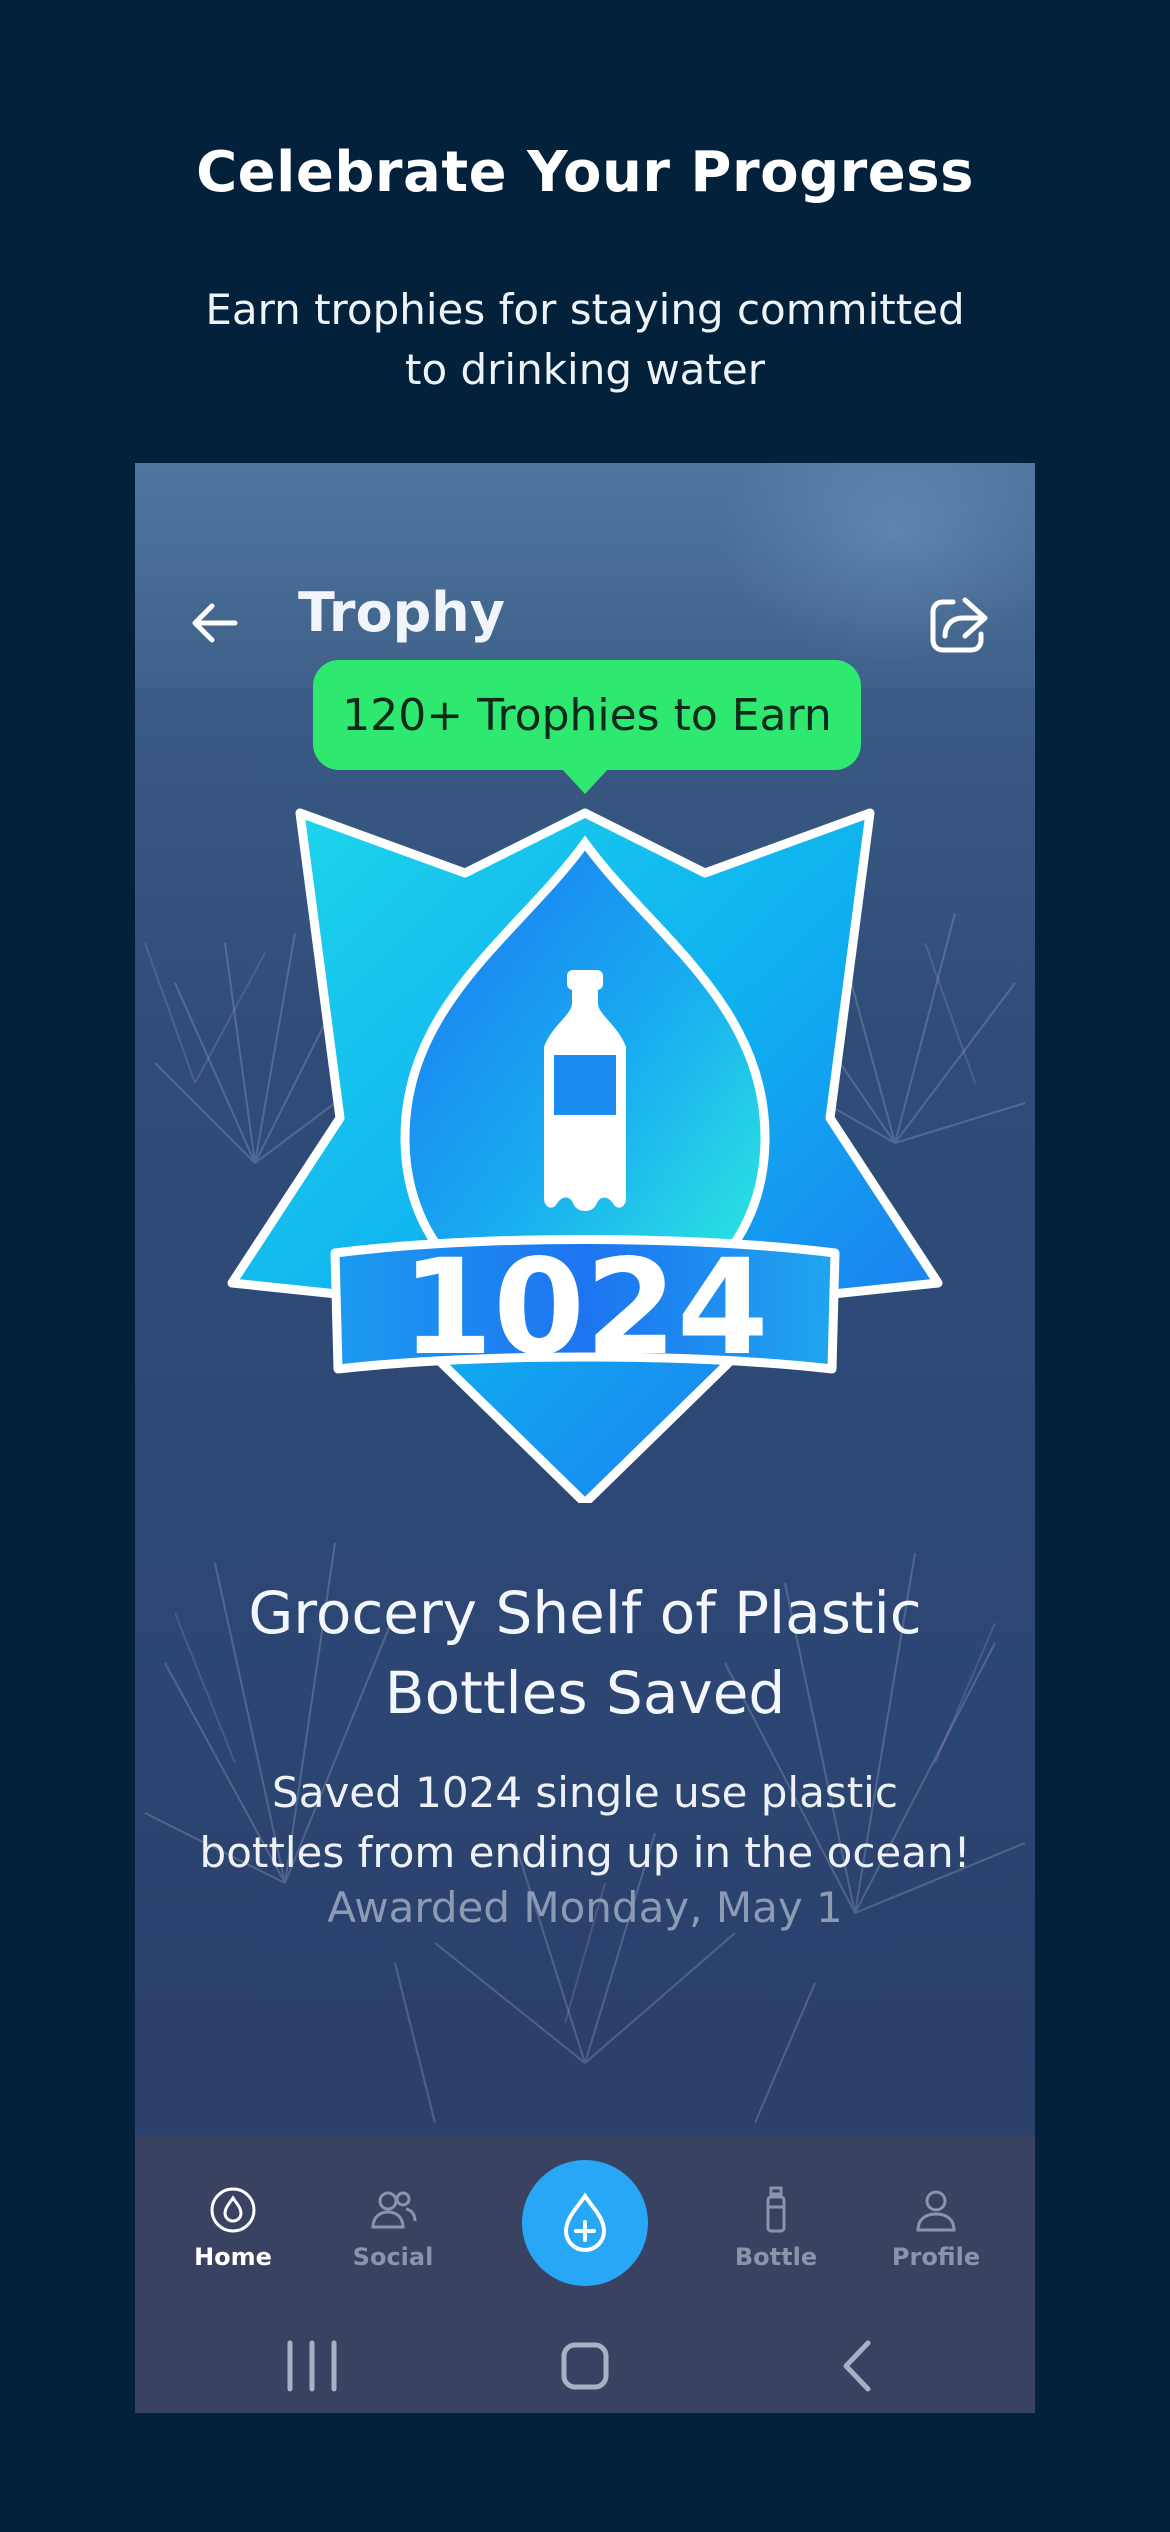  Describe the element at coordinates (960, 623) in the screenshot. I see `share-icon` at that location.